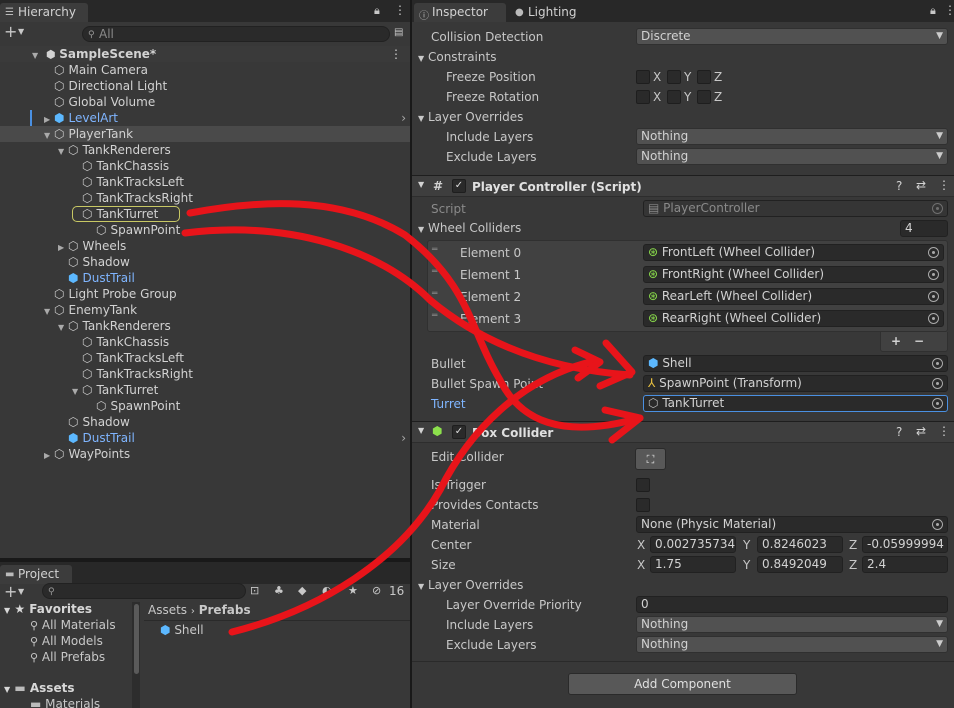  What do you see at coordinates (205, 294) in the screenshot?
I see `hierarchy-item: ⬡ Light Probe Group` at bounding box center [205, 294].